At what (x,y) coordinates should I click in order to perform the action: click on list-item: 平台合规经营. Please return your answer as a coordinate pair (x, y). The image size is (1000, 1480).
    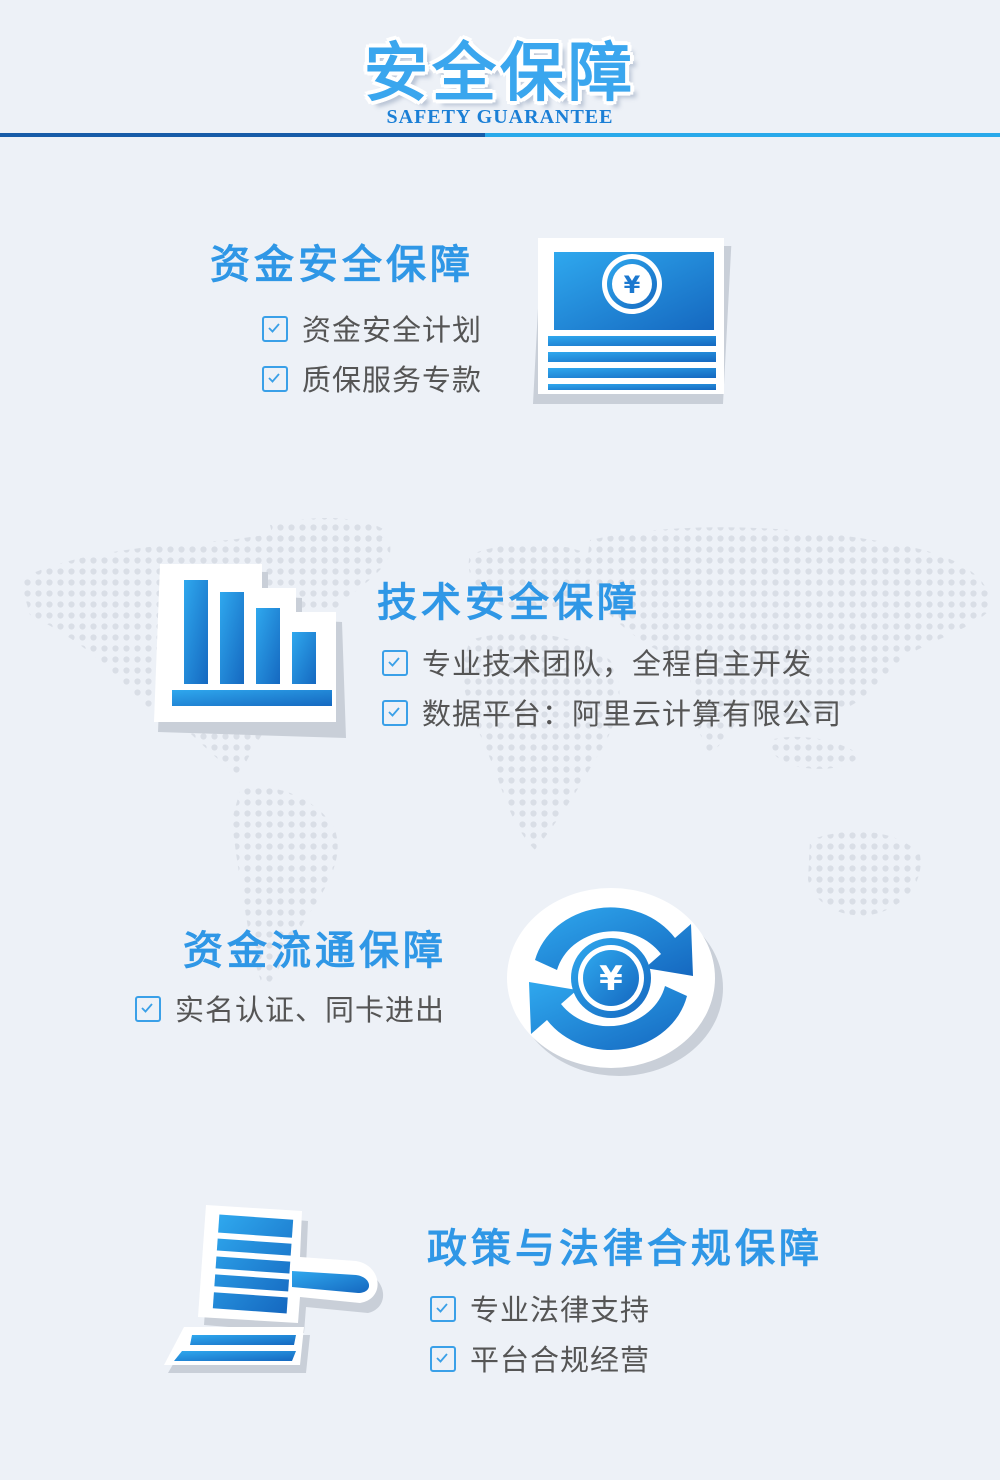
    Looking at the image, I should click on (540, 1360).